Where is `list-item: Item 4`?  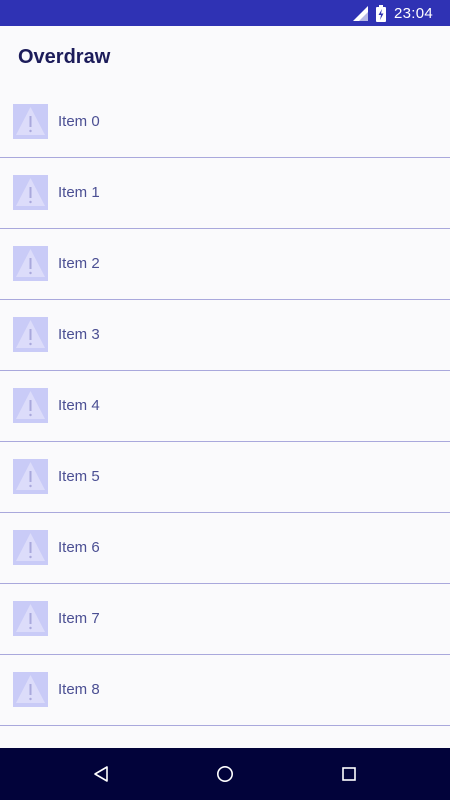 list-item: Item 4 is located at coordinates (225, 406).